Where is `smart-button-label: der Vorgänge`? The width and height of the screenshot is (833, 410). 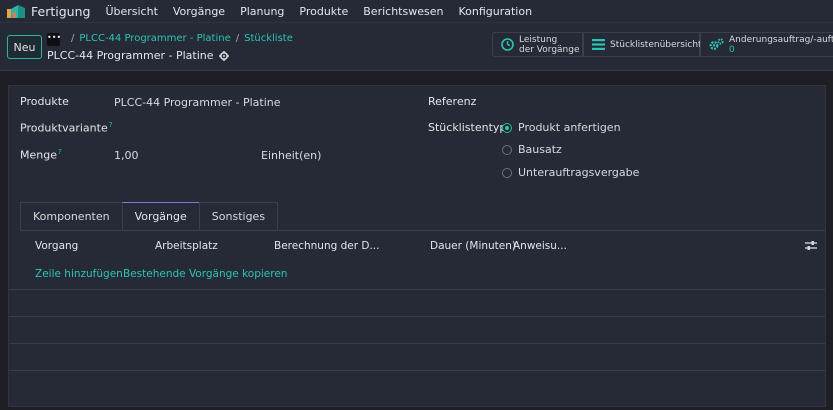
smart-button-label: der Vorgänge is located at coordinates (549, 49).